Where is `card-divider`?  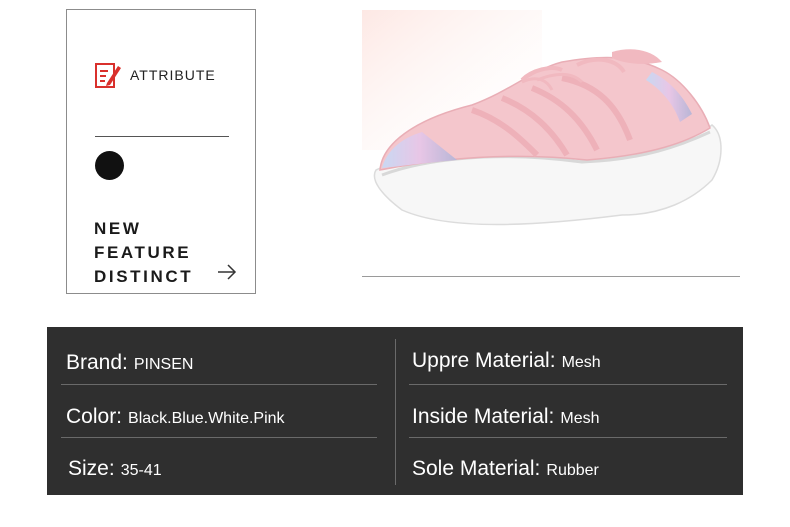
card-divider is located at coordinates (162, 136).